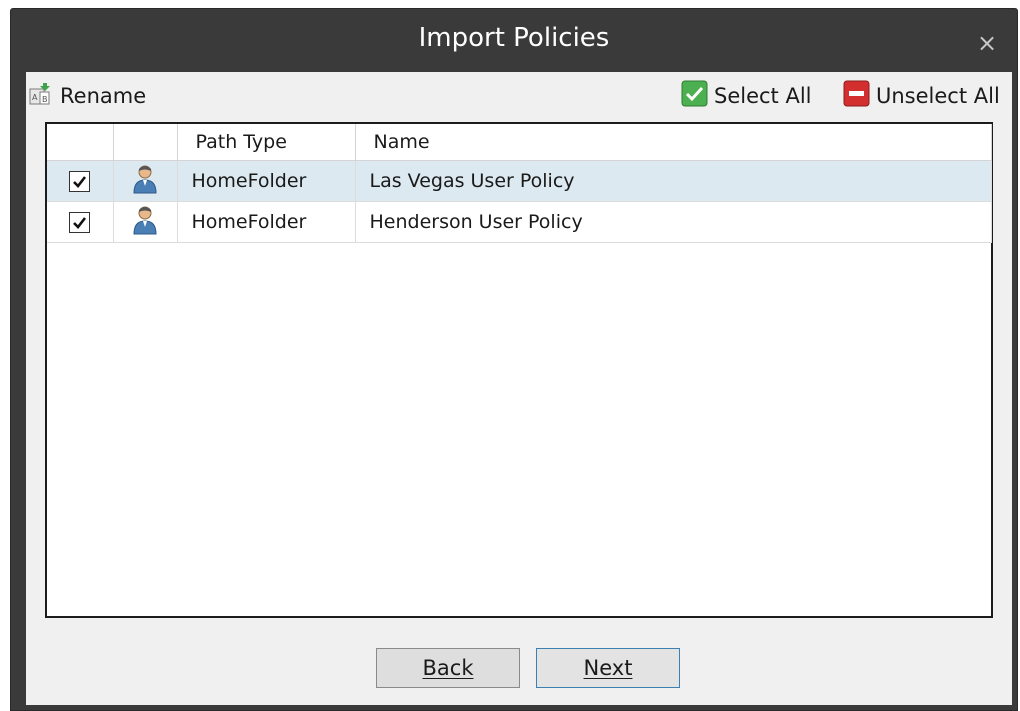 The image size is (1020, 711). Describe the element at coordinates (41, 96) in the screenshot. I see `rename-icon: A B` at that location.